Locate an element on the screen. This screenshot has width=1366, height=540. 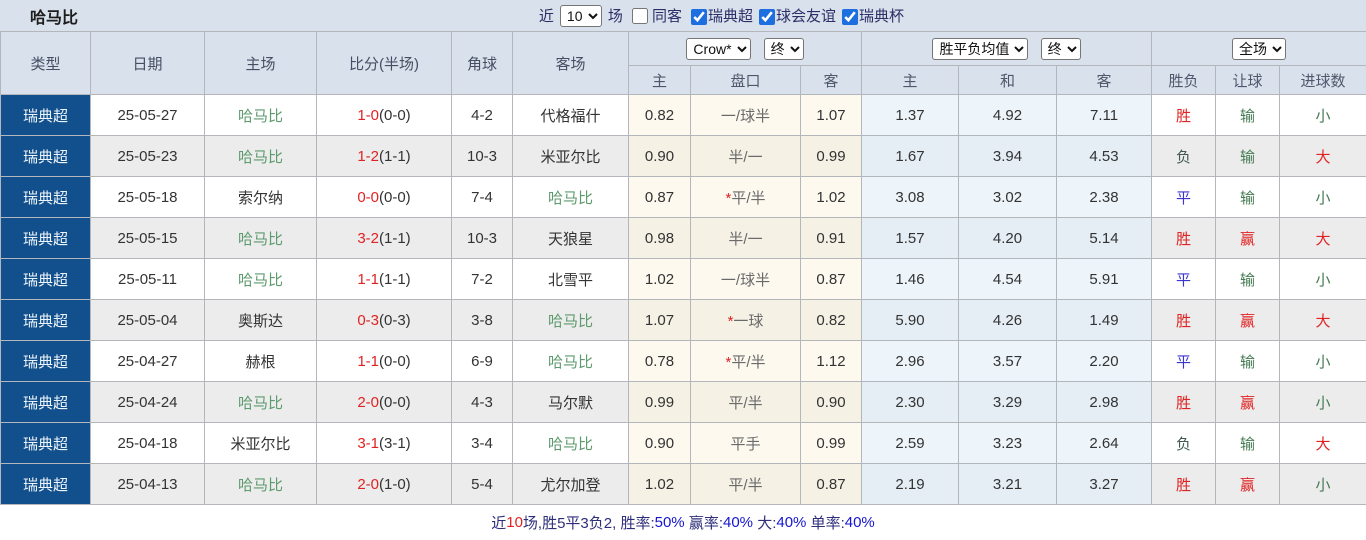
eu-home-odds: 2.96 is located at coordinates (910, 361).